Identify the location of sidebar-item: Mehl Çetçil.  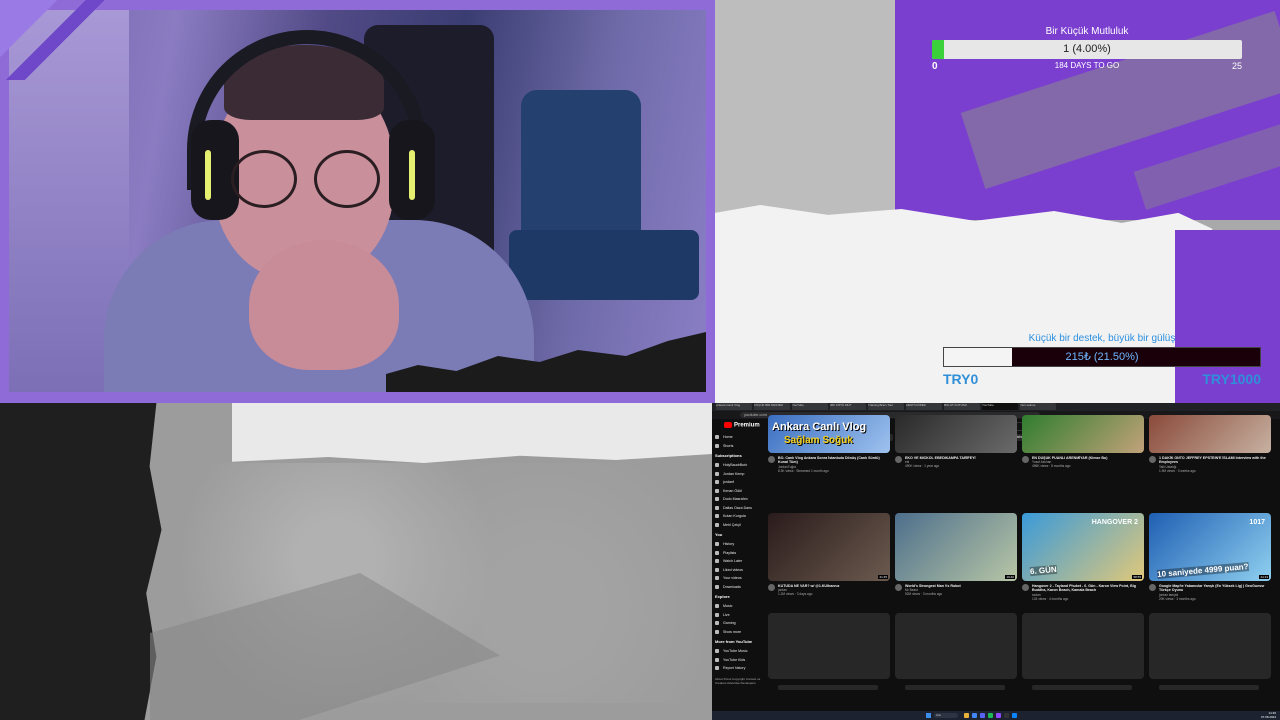
(739, 525).